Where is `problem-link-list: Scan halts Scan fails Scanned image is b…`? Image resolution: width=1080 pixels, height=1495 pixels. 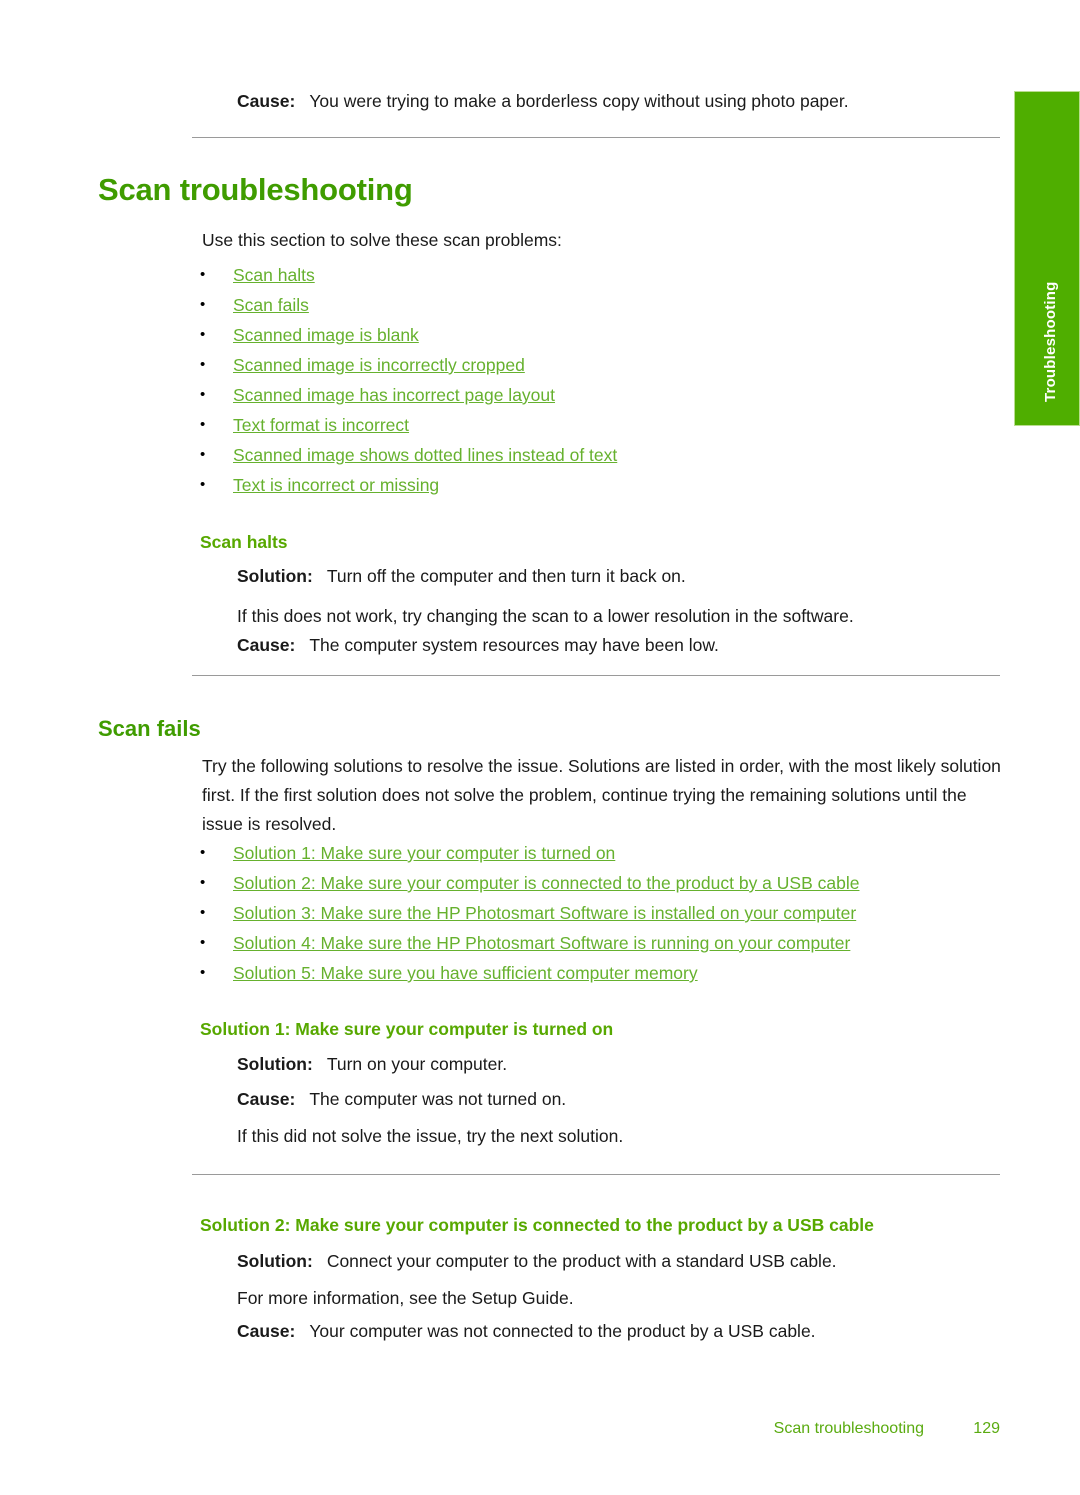 problem-link-list: Scan halts Scan fails Scanned image is b… is located at coordinates (580, 380).